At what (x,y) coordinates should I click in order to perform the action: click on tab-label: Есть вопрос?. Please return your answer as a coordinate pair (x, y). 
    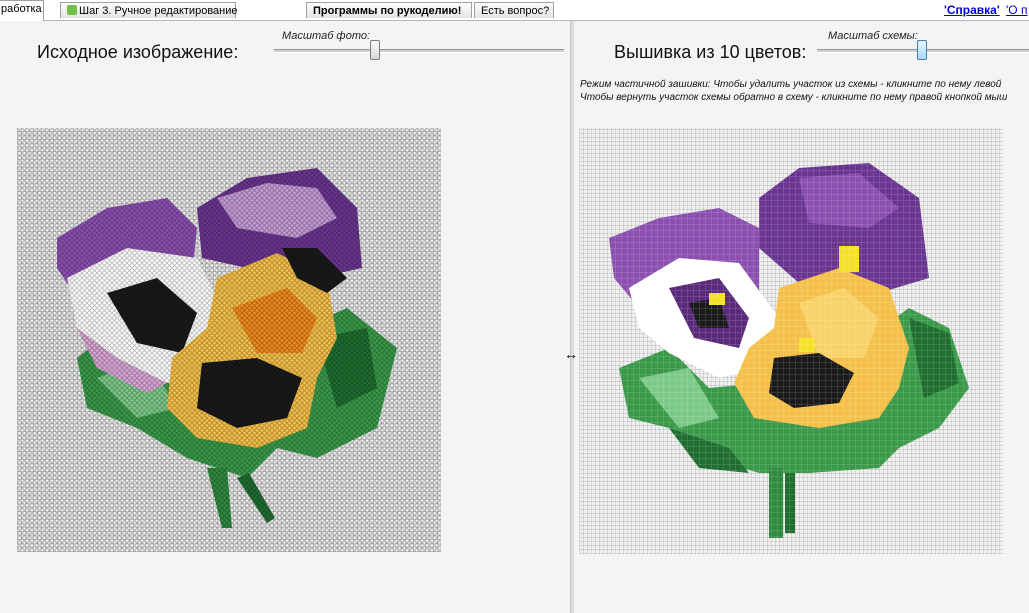
    Looking at the image, I should click on (515, 11).